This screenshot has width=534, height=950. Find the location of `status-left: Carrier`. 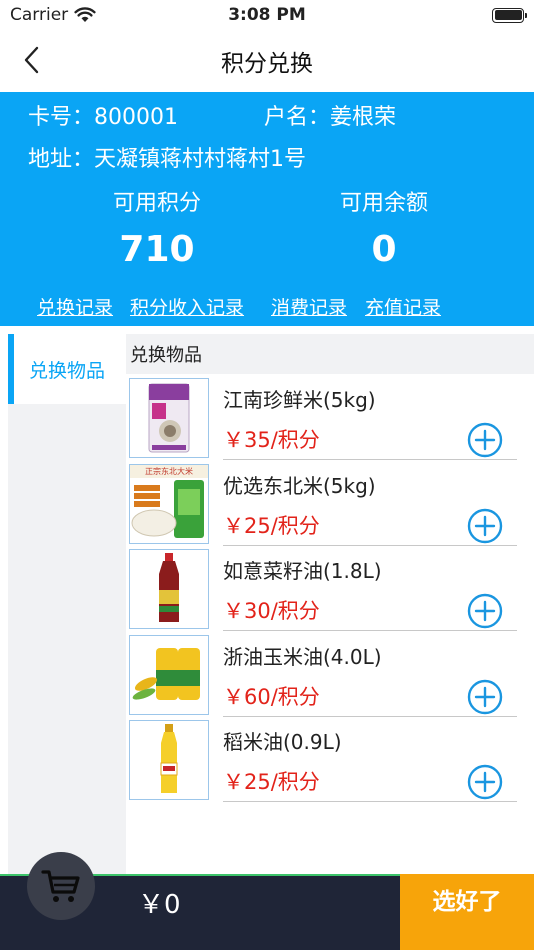

status-left: Carrier is located at coordinates (53, 15).